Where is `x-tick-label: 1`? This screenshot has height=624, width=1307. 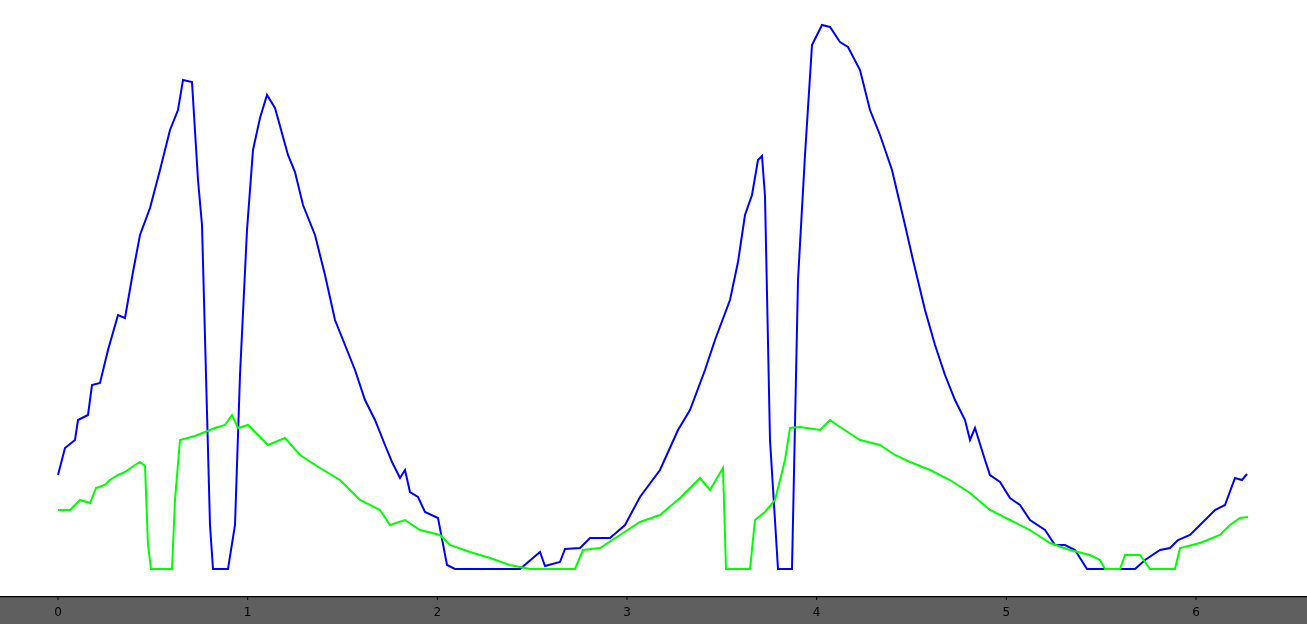
x-tick-label: 1 is located at coordinates (247, 612).